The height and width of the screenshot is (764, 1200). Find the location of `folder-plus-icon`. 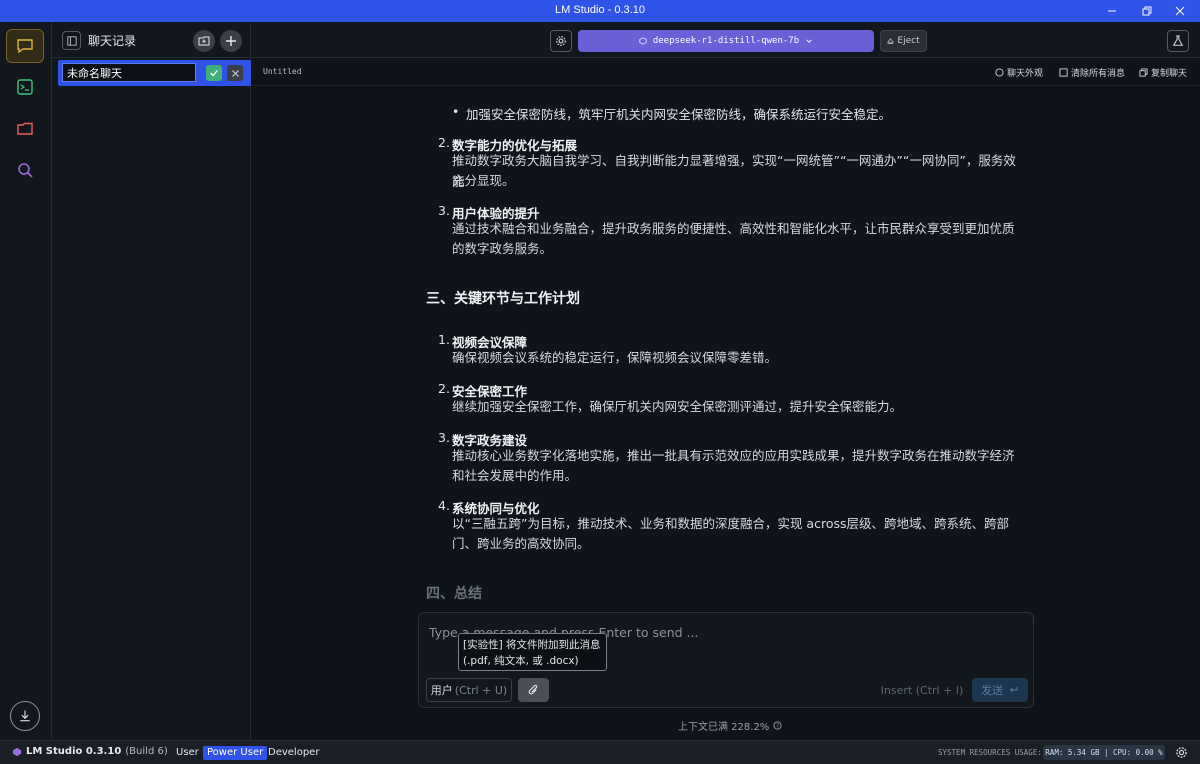

folder-plus-icon is located at coordinates (204, 41).